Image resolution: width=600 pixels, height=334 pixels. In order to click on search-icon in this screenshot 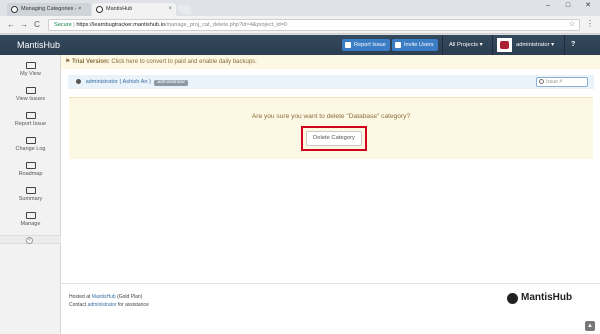, I will do `click(541, 81)`.